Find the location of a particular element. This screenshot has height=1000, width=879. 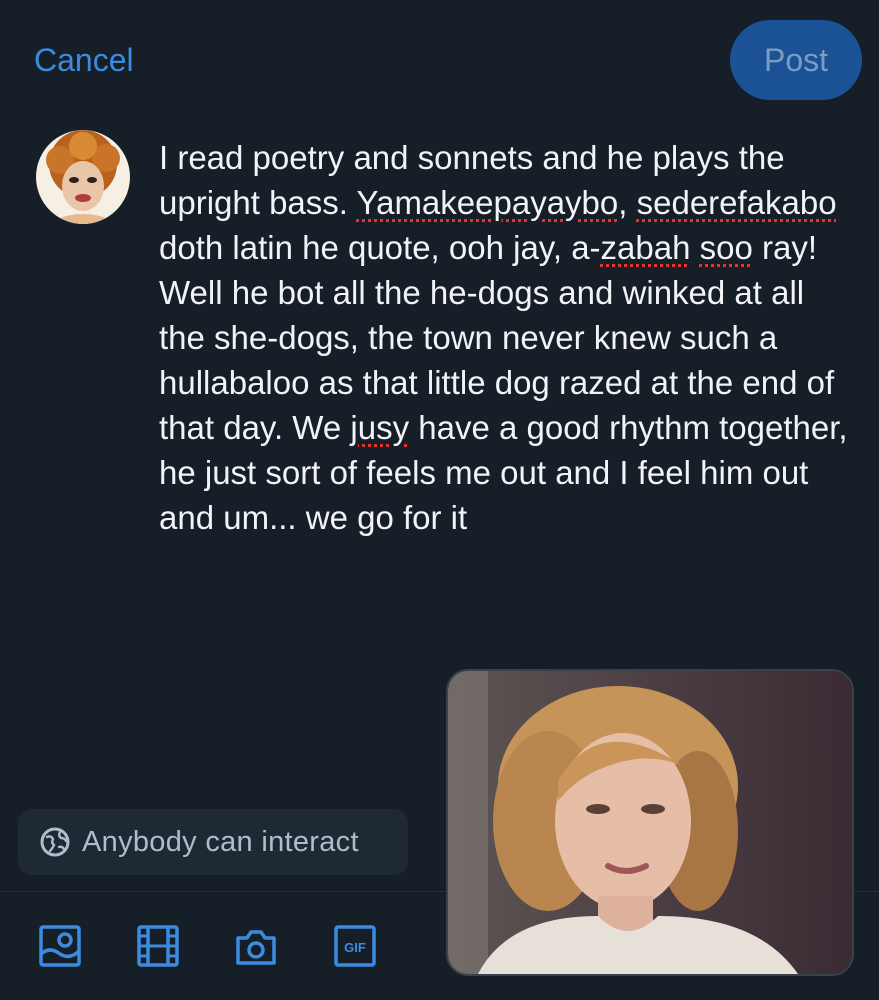

globe-icon is located at coordinates (55, 842).